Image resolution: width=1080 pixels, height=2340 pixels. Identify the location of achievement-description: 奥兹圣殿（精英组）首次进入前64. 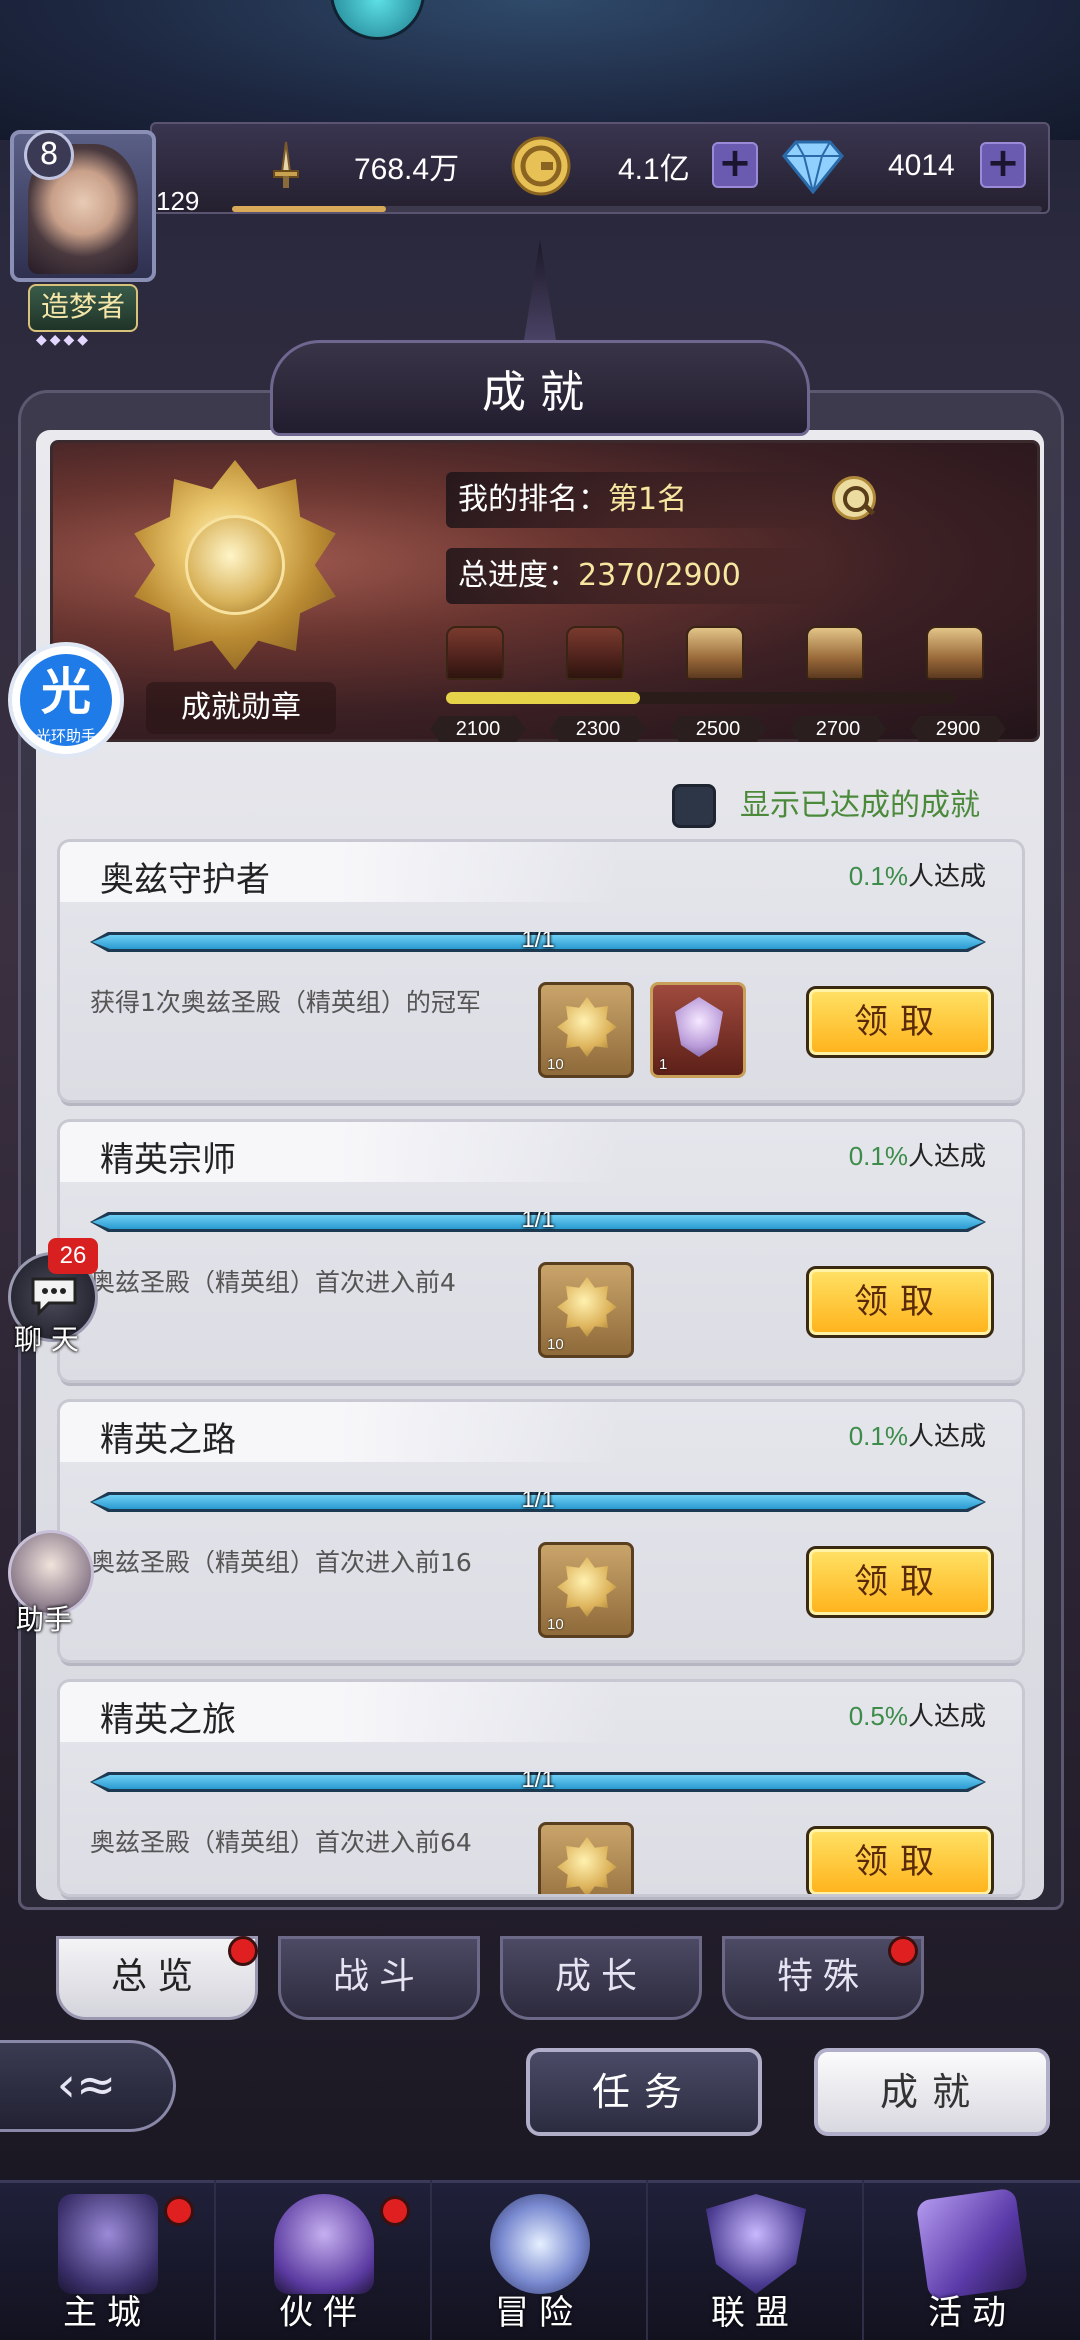
(281, 1842).